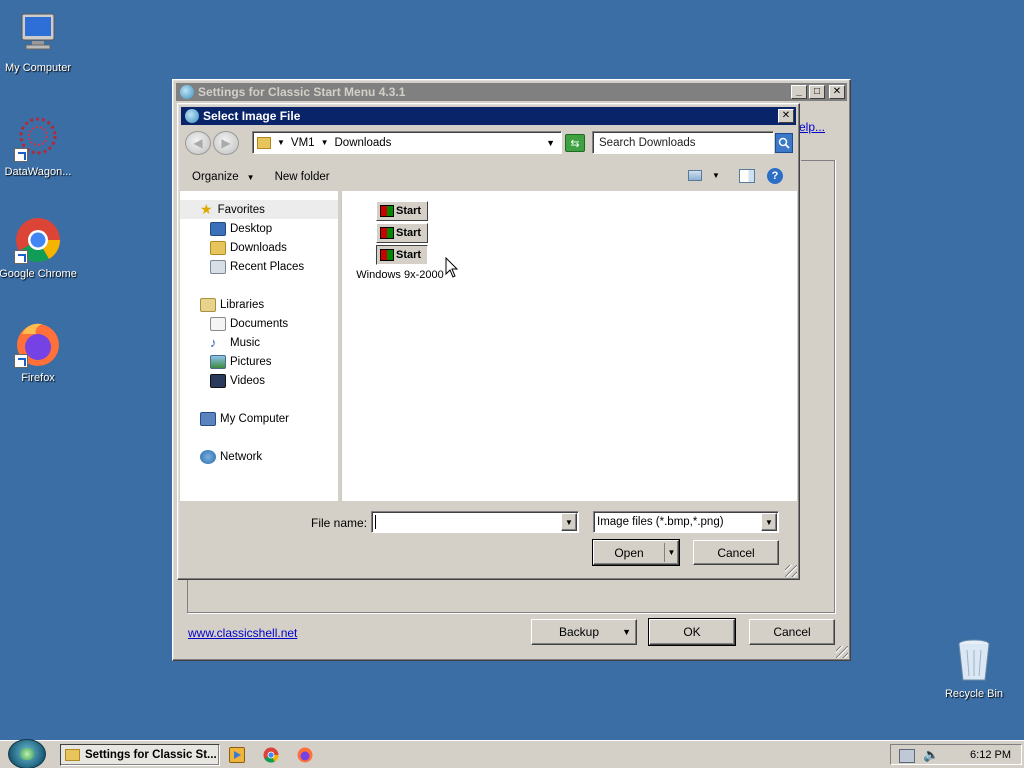  Describe the element at coordinates (259, 228) in the screenshot. I see `nav-item-desktop: Desktop` at that location.